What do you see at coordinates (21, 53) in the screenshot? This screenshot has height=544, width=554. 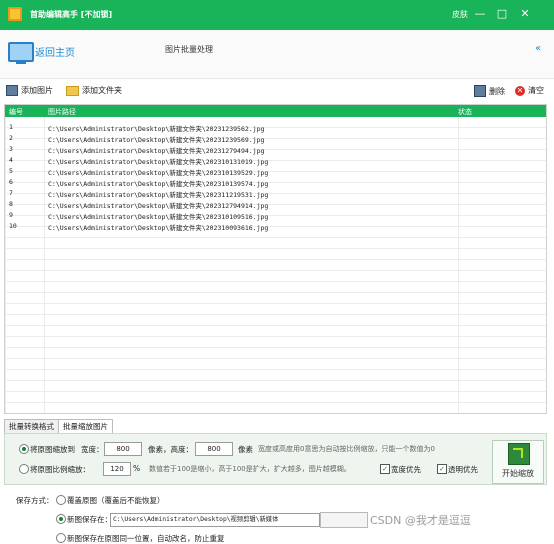 I see `monitor-icon` at bounding box center [21, 53].